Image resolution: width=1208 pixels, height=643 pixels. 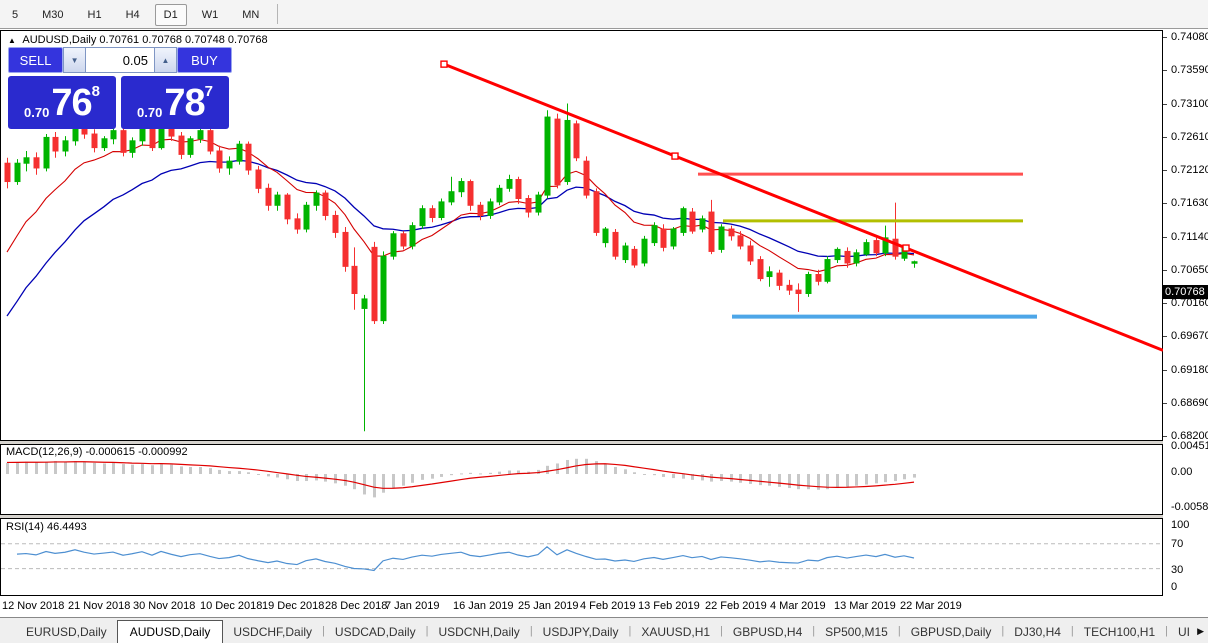 What do you see at coordinates (66, 632) in the screenshot?
I see `chart-tab-eurusd-daily: EURUSD,Daily` at bounding box center [66, 632].